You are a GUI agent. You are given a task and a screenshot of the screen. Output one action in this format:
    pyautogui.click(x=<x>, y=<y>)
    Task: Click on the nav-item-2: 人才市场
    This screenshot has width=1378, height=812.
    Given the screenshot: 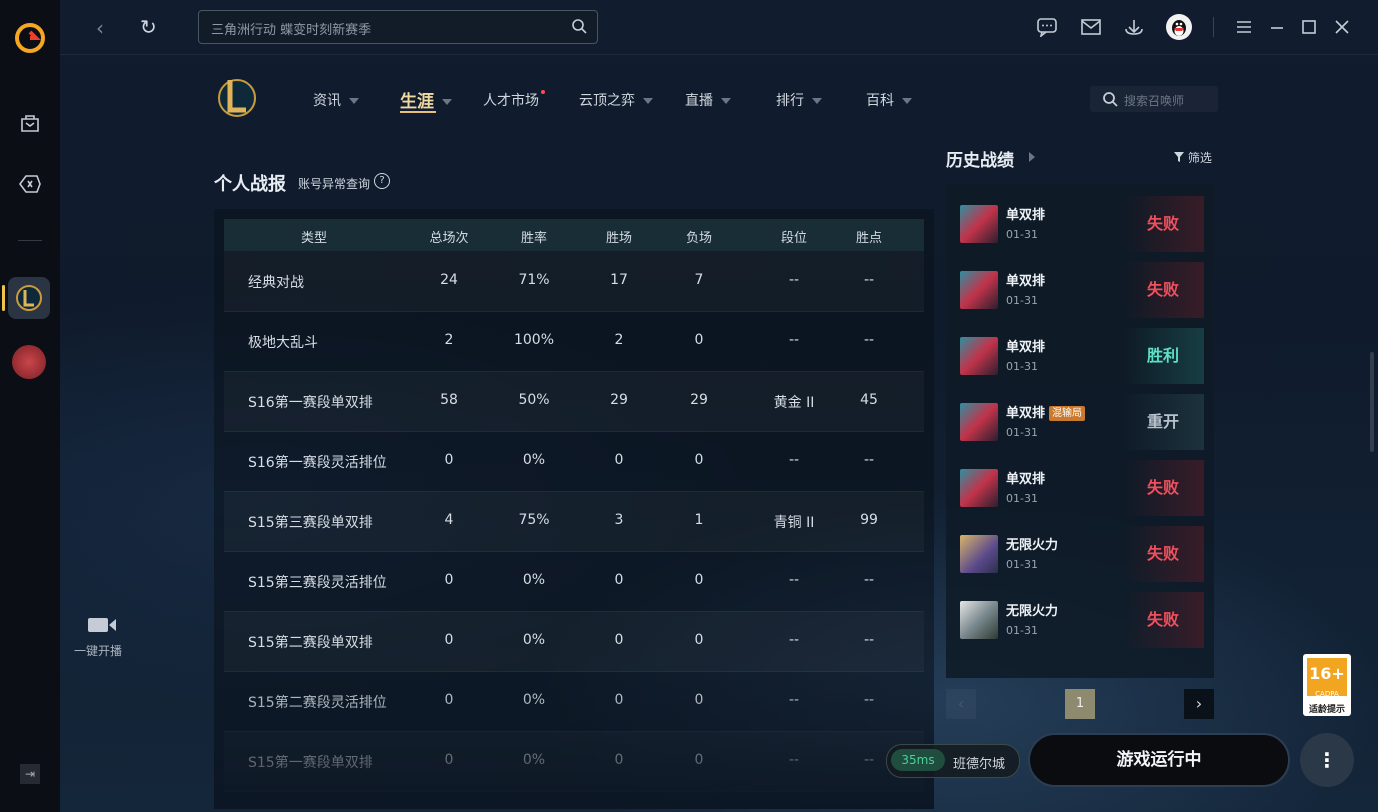 What is the action you would take?
    pyautogui.click(x=514, y=100)
    